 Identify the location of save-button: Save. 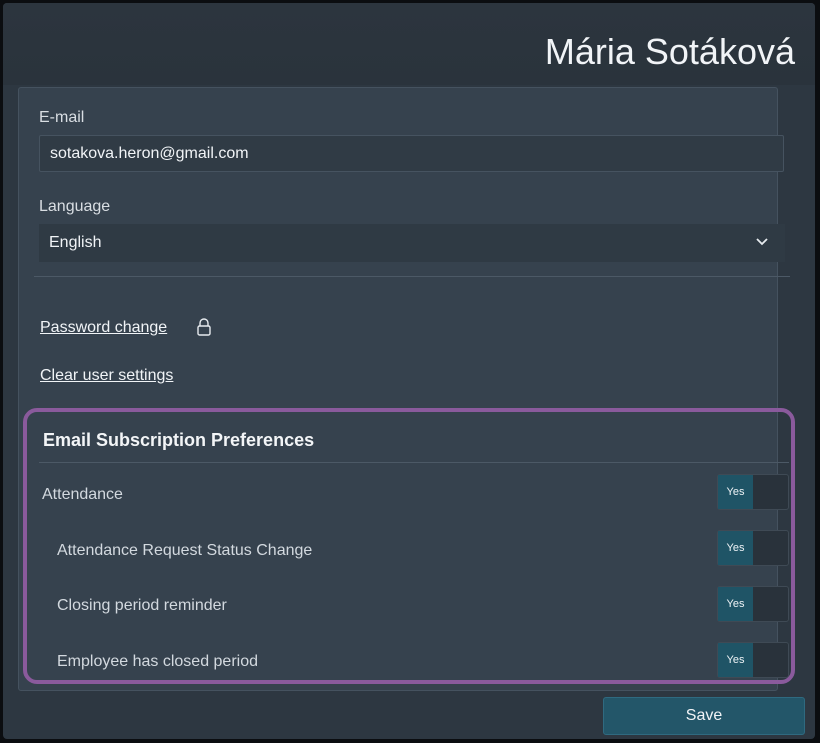
(704, 716).